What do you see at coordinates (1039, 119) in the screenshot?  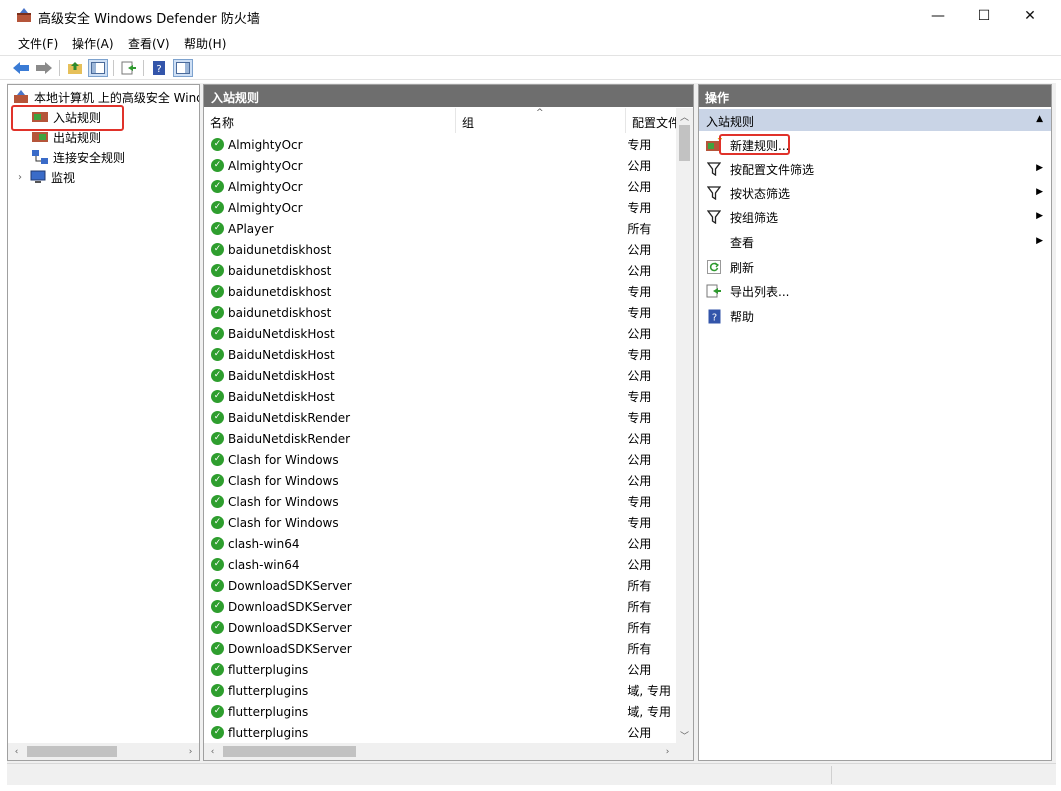 I see `collapse-icon: ▲` at bounding box center [1039, 119].